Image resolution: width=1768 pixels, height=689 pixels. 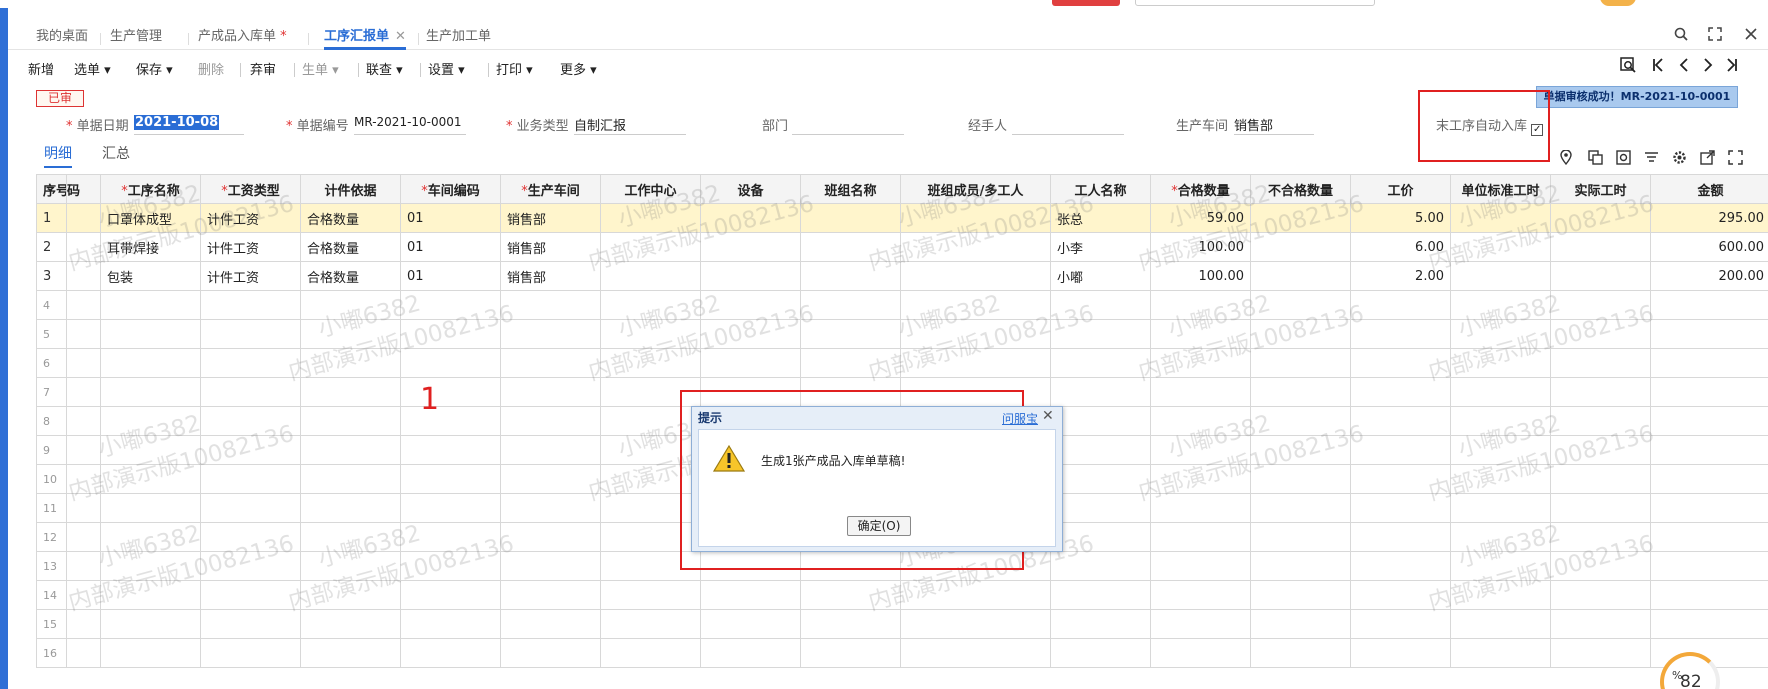 I want to click on table-cell: 合格数量, so click(x=350, y=247).